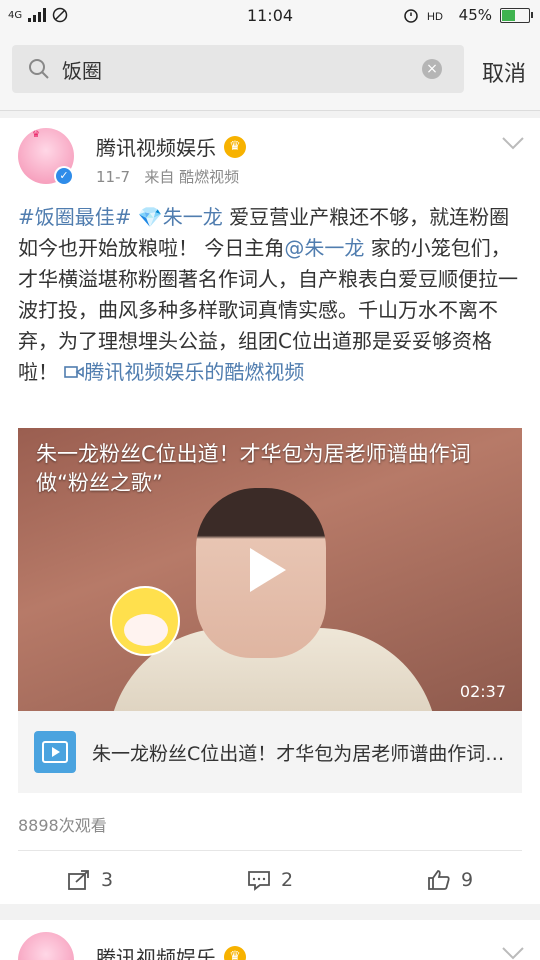 The width and height of the screenshot is (540, 960). I want to click on next-chevron-down-icon, so click(513, 953).